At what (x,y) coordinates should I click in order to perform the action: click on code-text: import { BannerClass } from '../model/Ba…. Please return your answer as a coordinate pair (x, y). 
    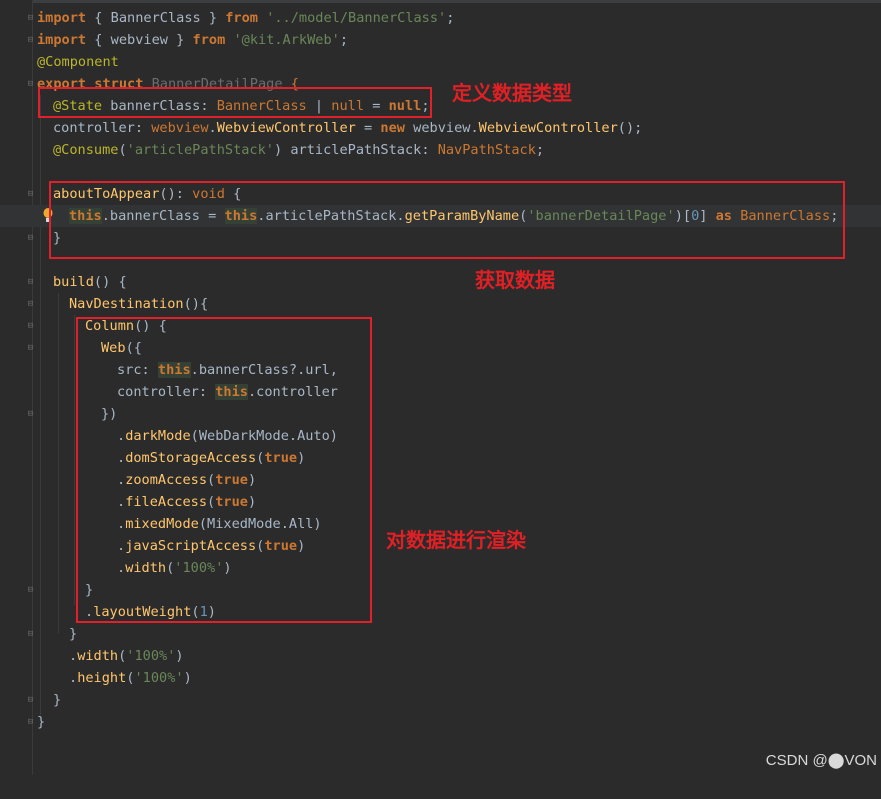
    Looking at the image, I should click on (245, 18).